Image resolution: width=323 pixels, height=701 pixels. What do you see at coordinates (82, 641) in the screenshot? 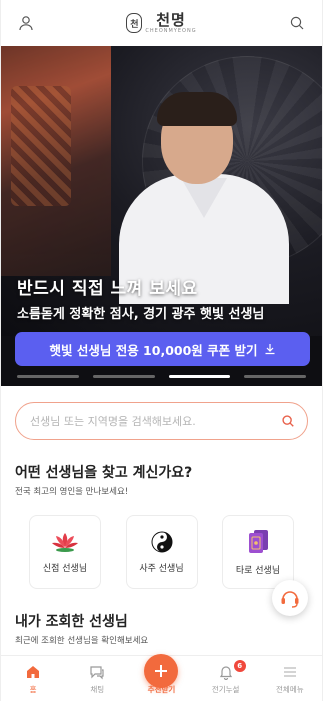
I see `section-subtitle: 최근에 조회한 선생님을 확인해보세요` at bounding box center [82, 641].